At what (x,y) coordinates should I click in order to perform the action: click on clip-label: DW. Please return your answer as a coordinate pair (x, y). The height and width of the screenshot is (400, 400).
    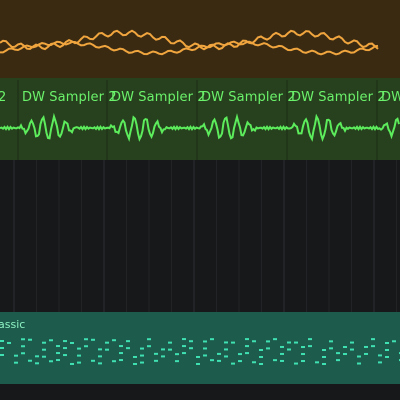
    Looking at the image, I should click on (390, 97).